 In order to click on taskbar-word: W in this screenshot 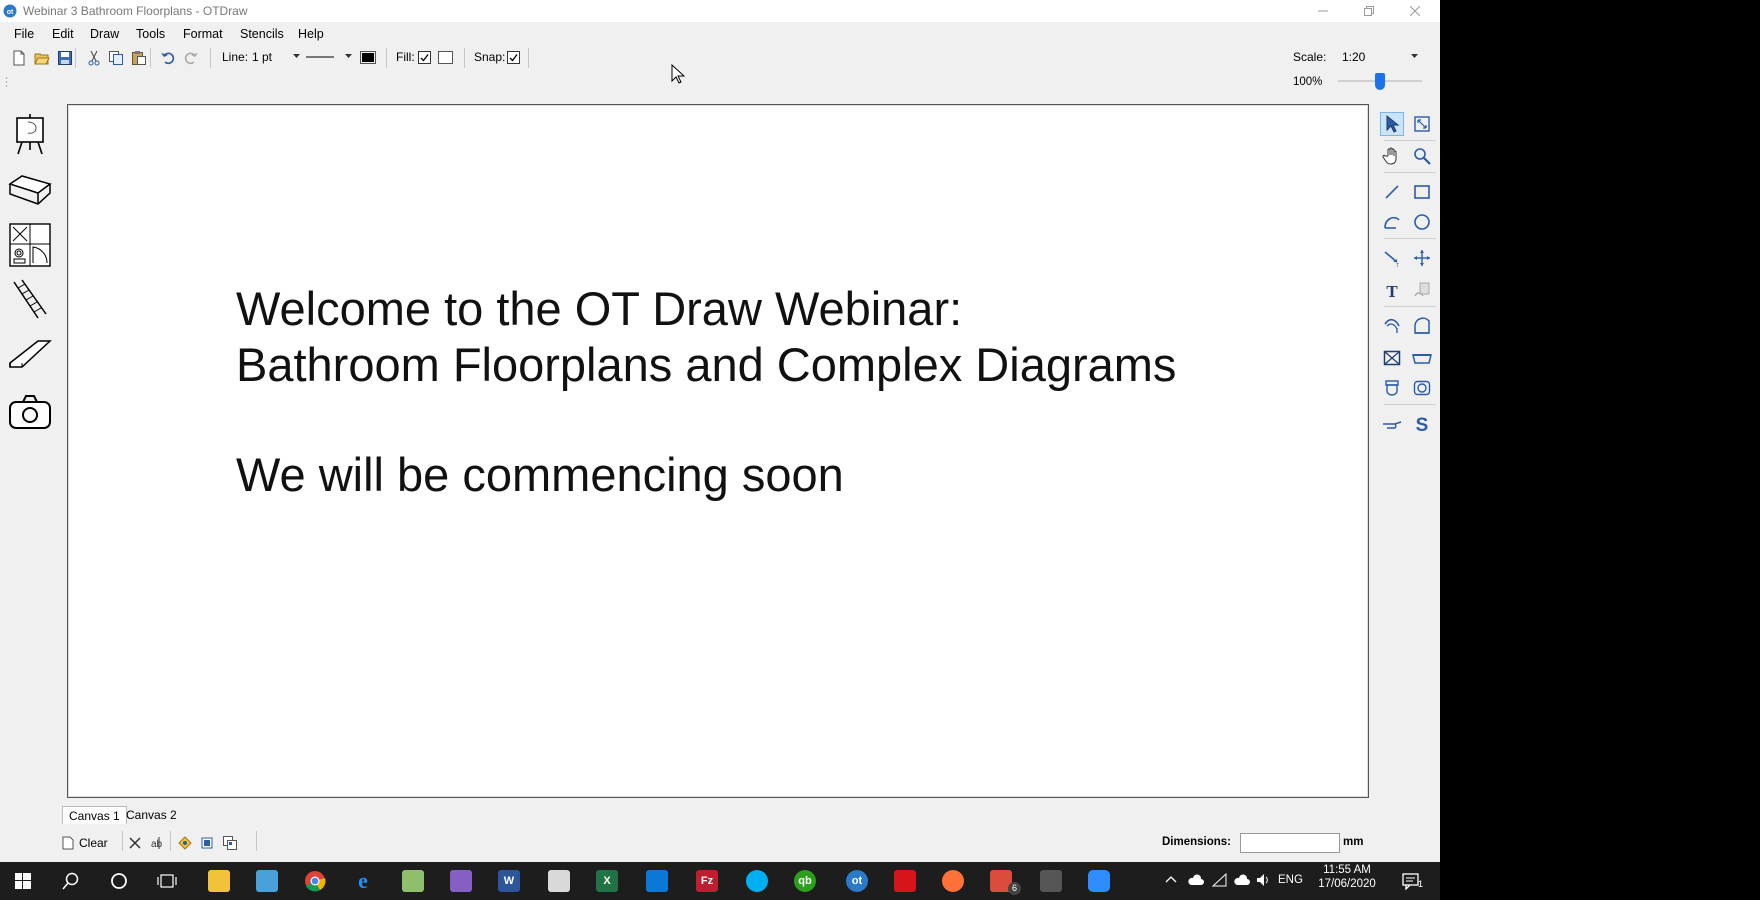, I will do `click(509, 881)`.